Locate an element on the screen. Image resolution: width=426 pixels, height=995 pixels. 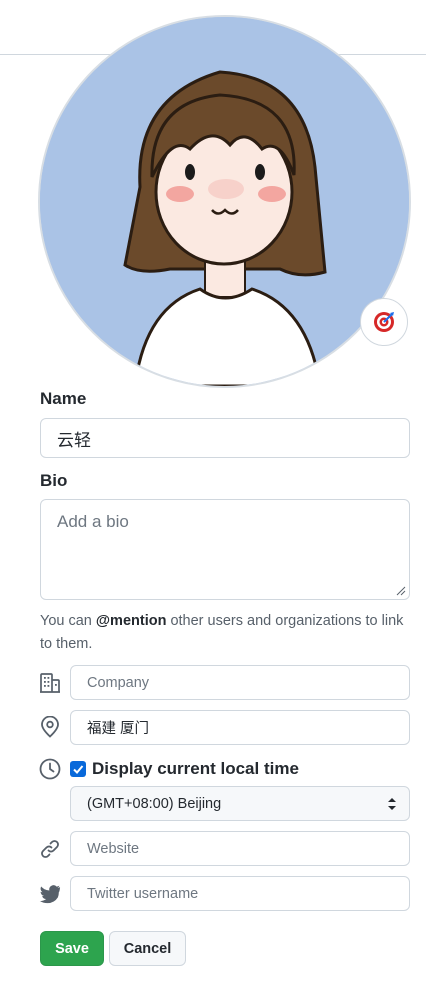
check-icon is located at coordinates (78, 769).